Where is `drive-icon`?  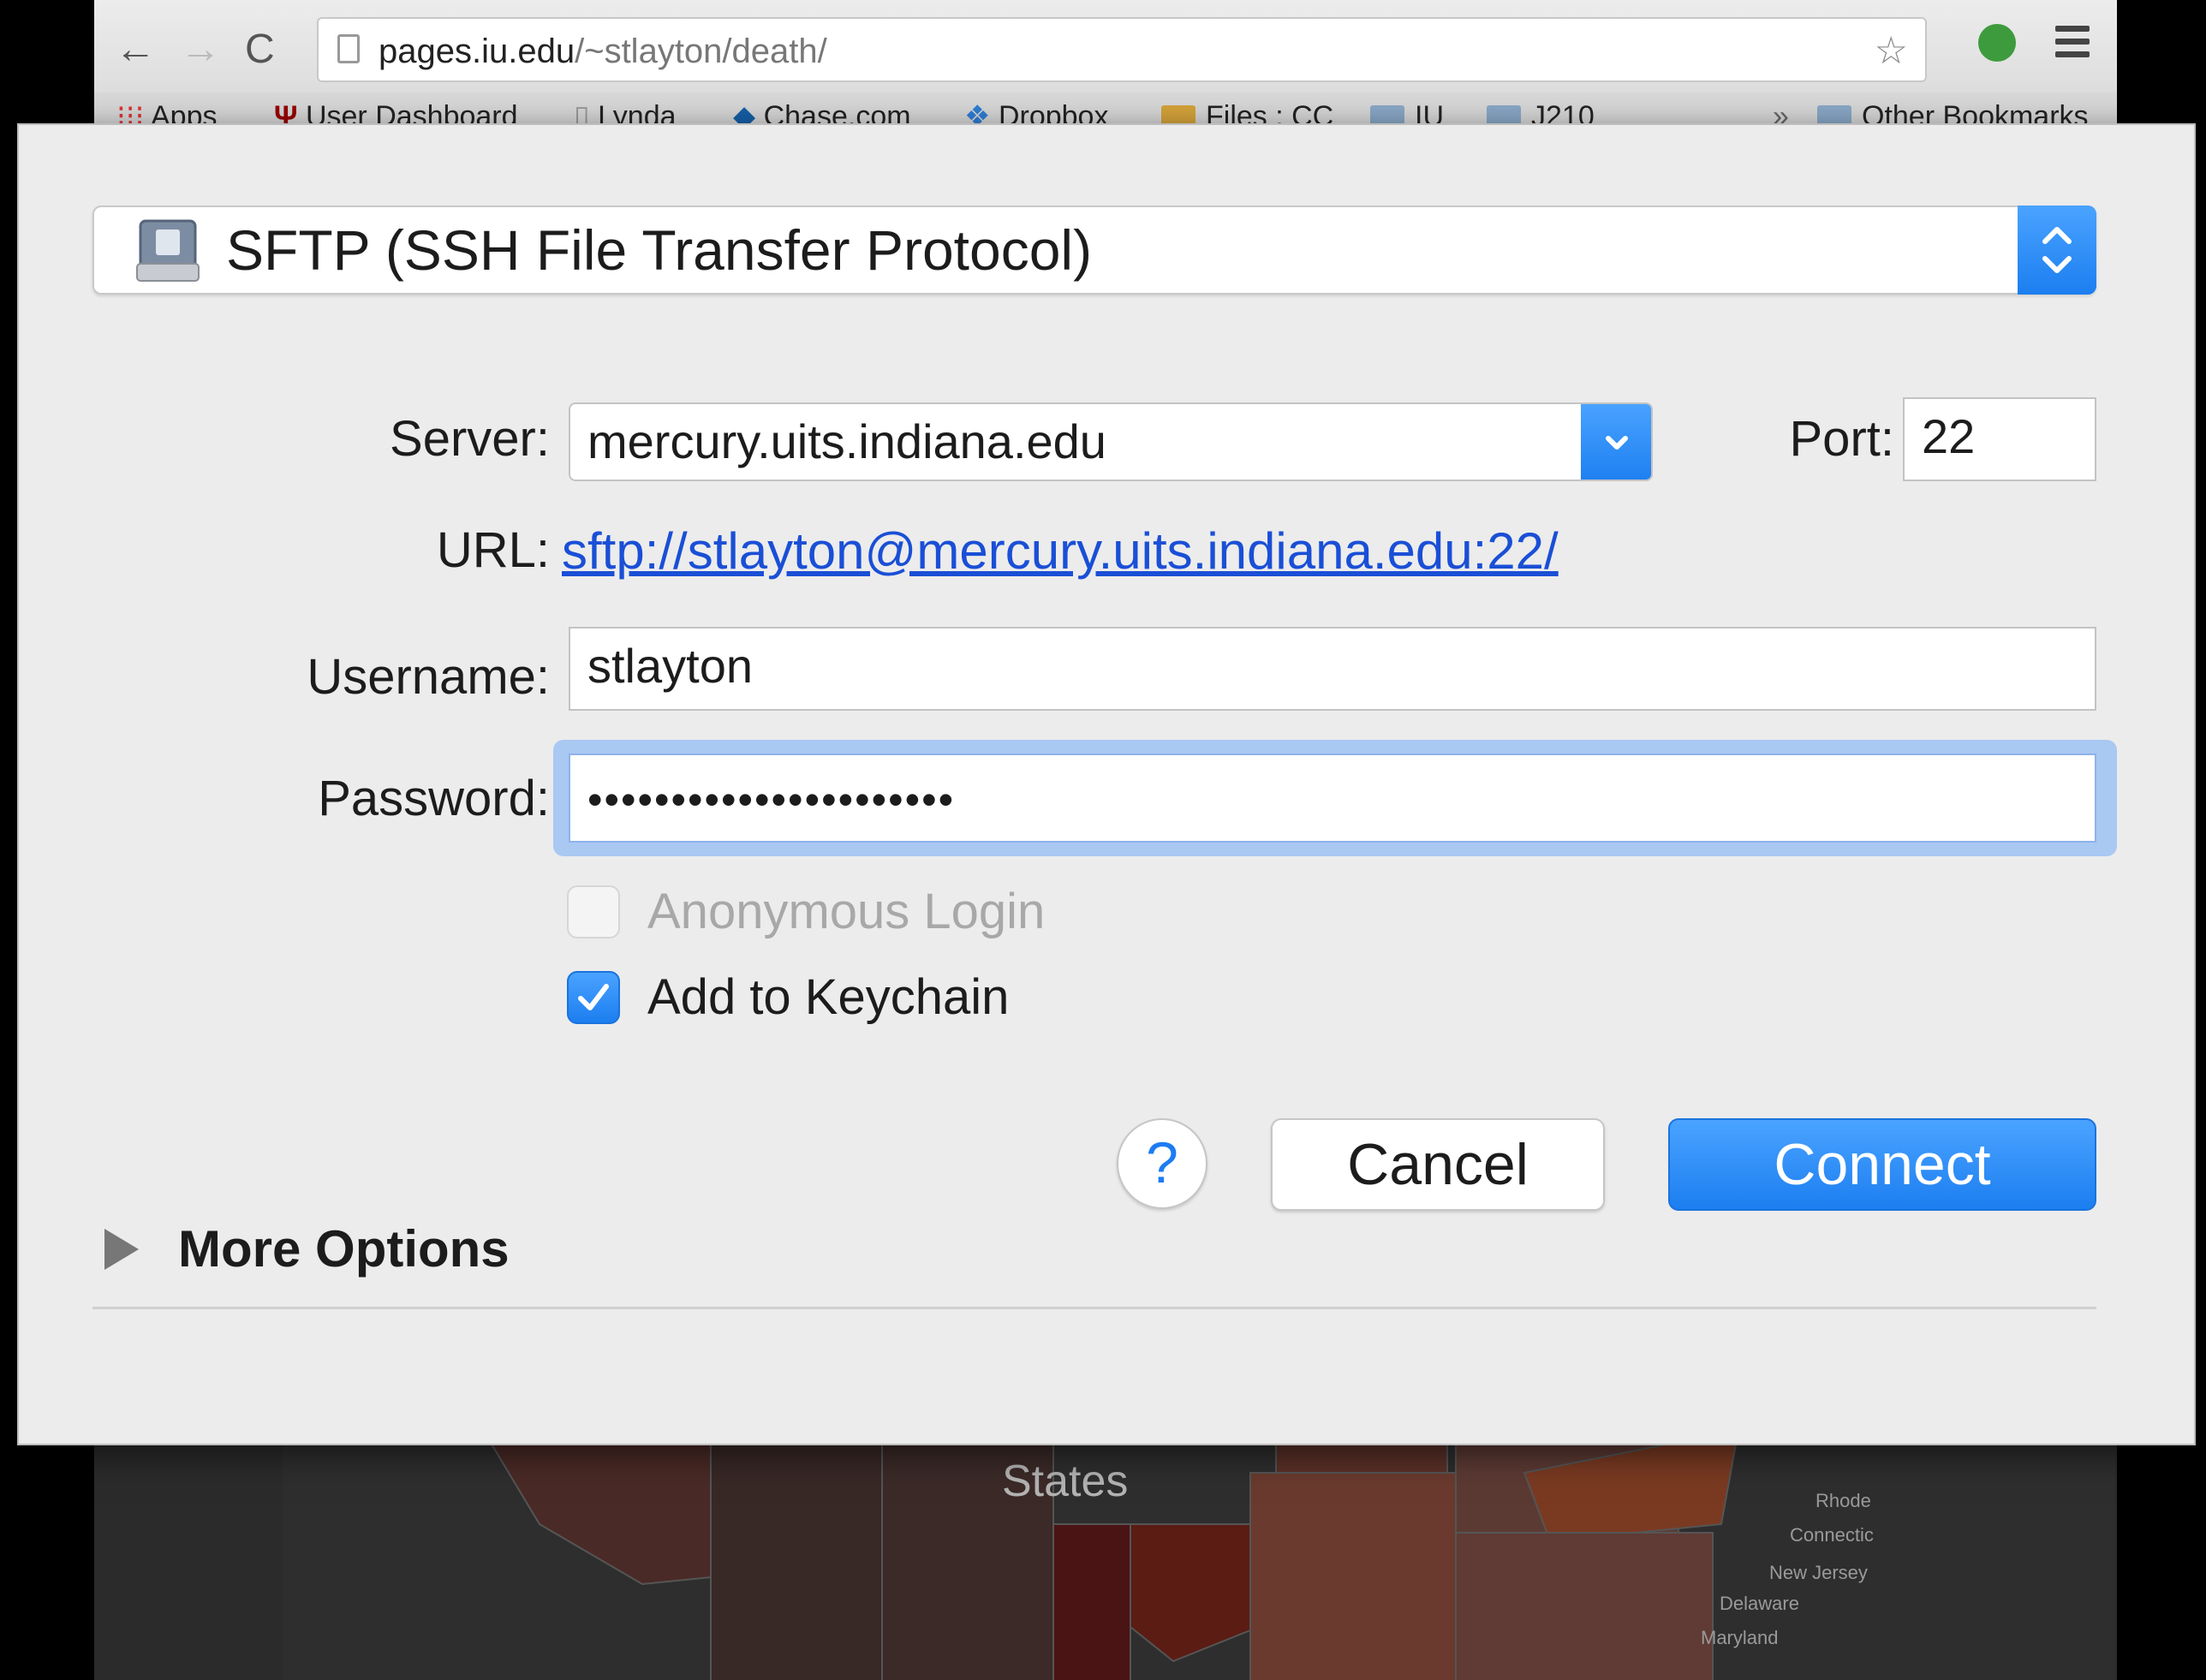 drive-icon is located at coordinates (168, 251).